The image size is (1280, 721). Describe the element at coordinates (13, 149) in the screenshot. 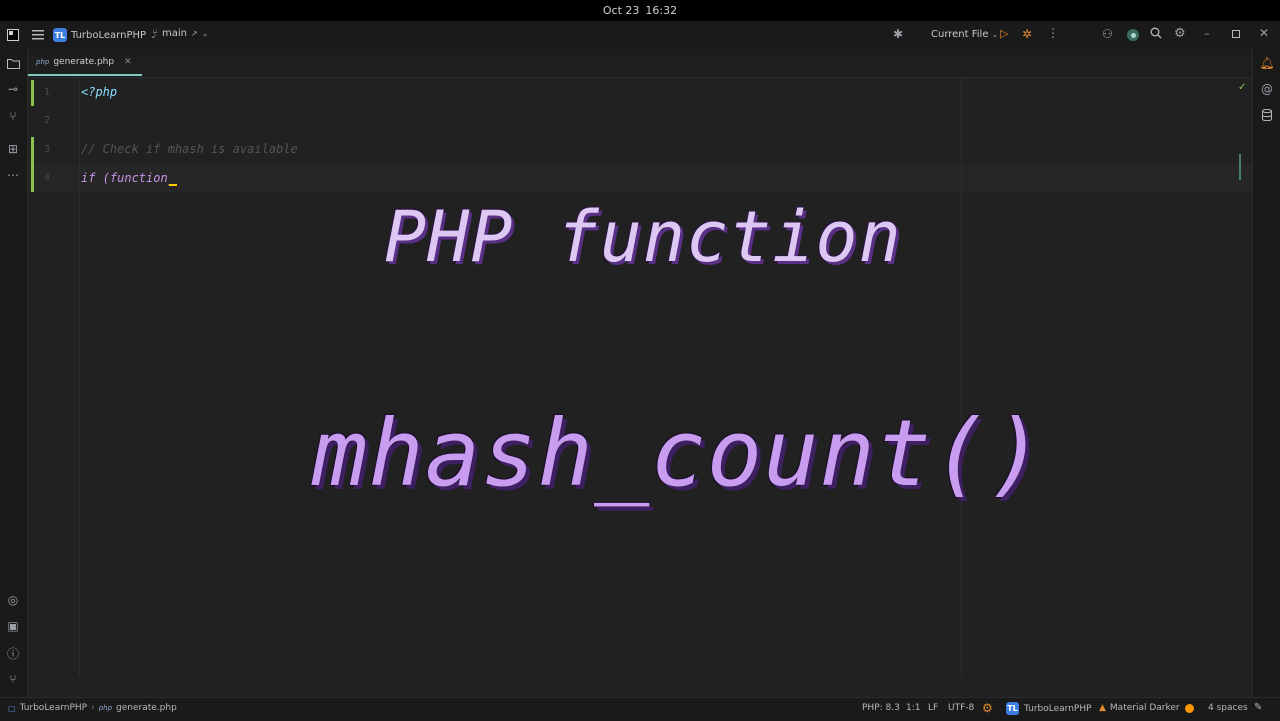

I see `structure-icon: ⊞` at that location.